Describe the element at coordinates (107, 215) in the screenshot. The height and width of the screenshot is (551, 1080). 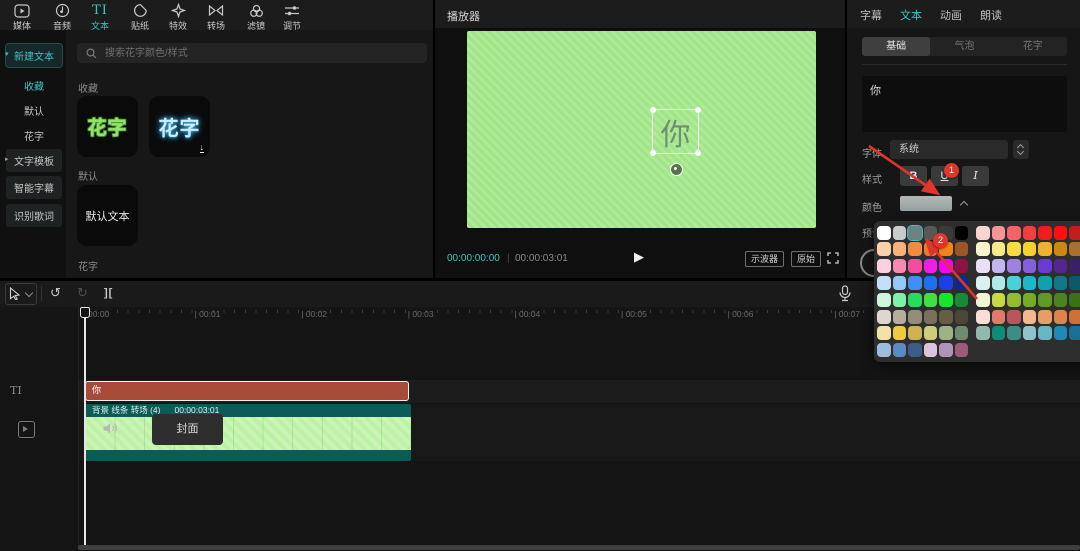
I see `default-text-card: 默认文本` at that location.